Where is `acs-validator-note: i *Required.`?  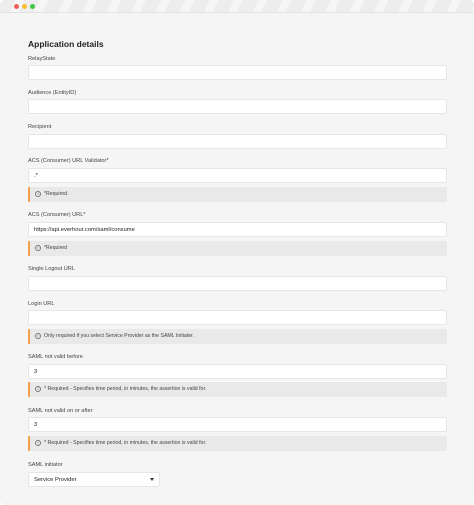
acs-validator-note: i *Required. is located at coordinates (237, 194).